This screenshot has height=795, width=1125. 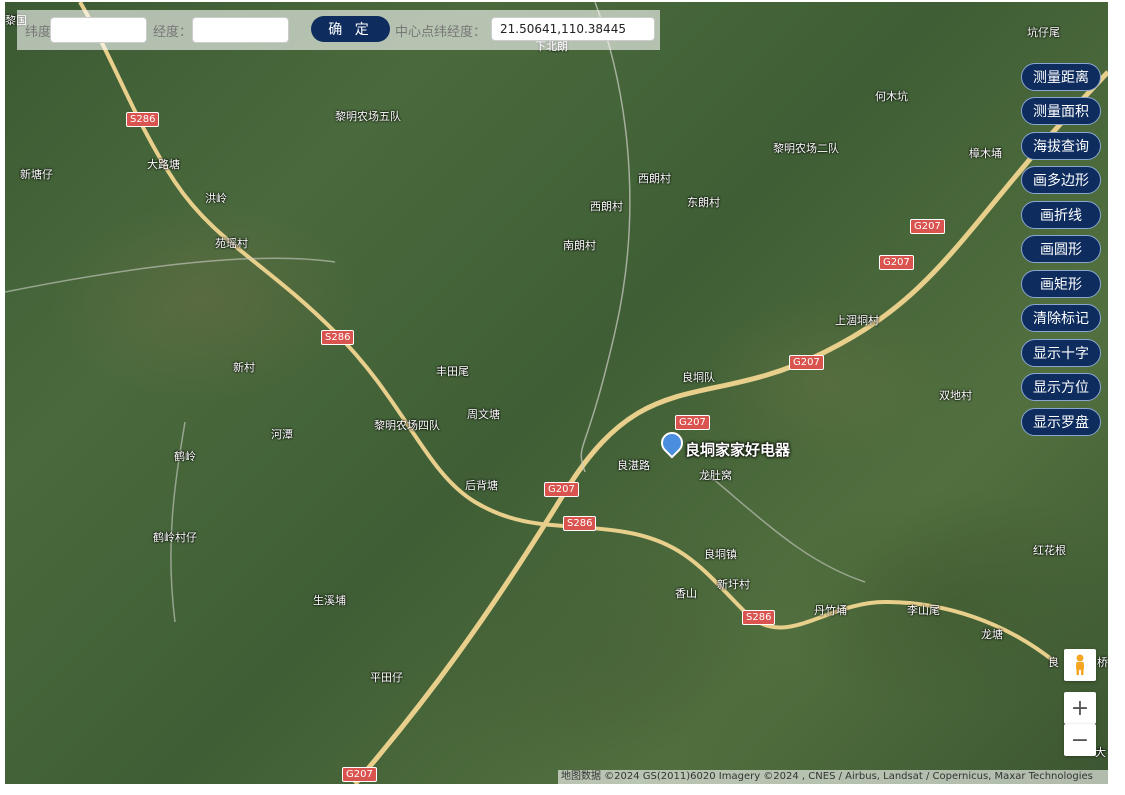 What do you see at coordinates (1080, 708) in the screenshot?
I see `zoom-in-button: +` at bounding box center [1080, 708].